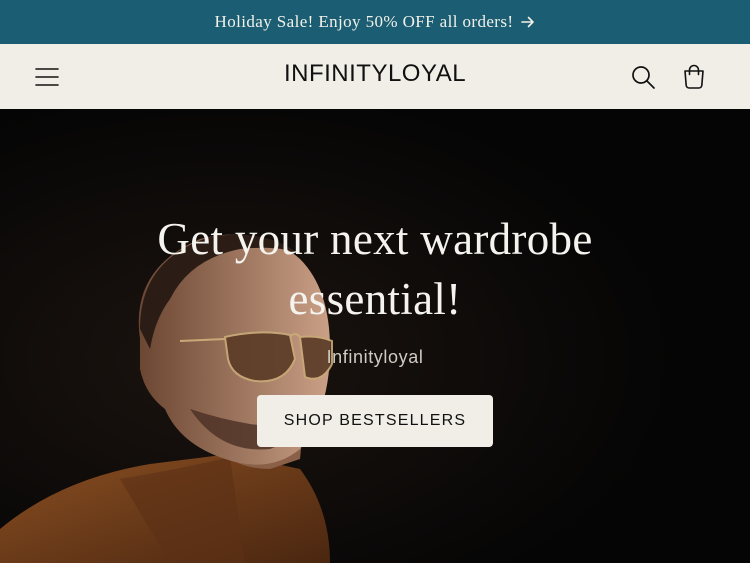 This screenshot has width=750, height=563. I want to click on announcement-bar: Holiday Sale! Enjoy 50% OFF all orders!, so click(375, 22).